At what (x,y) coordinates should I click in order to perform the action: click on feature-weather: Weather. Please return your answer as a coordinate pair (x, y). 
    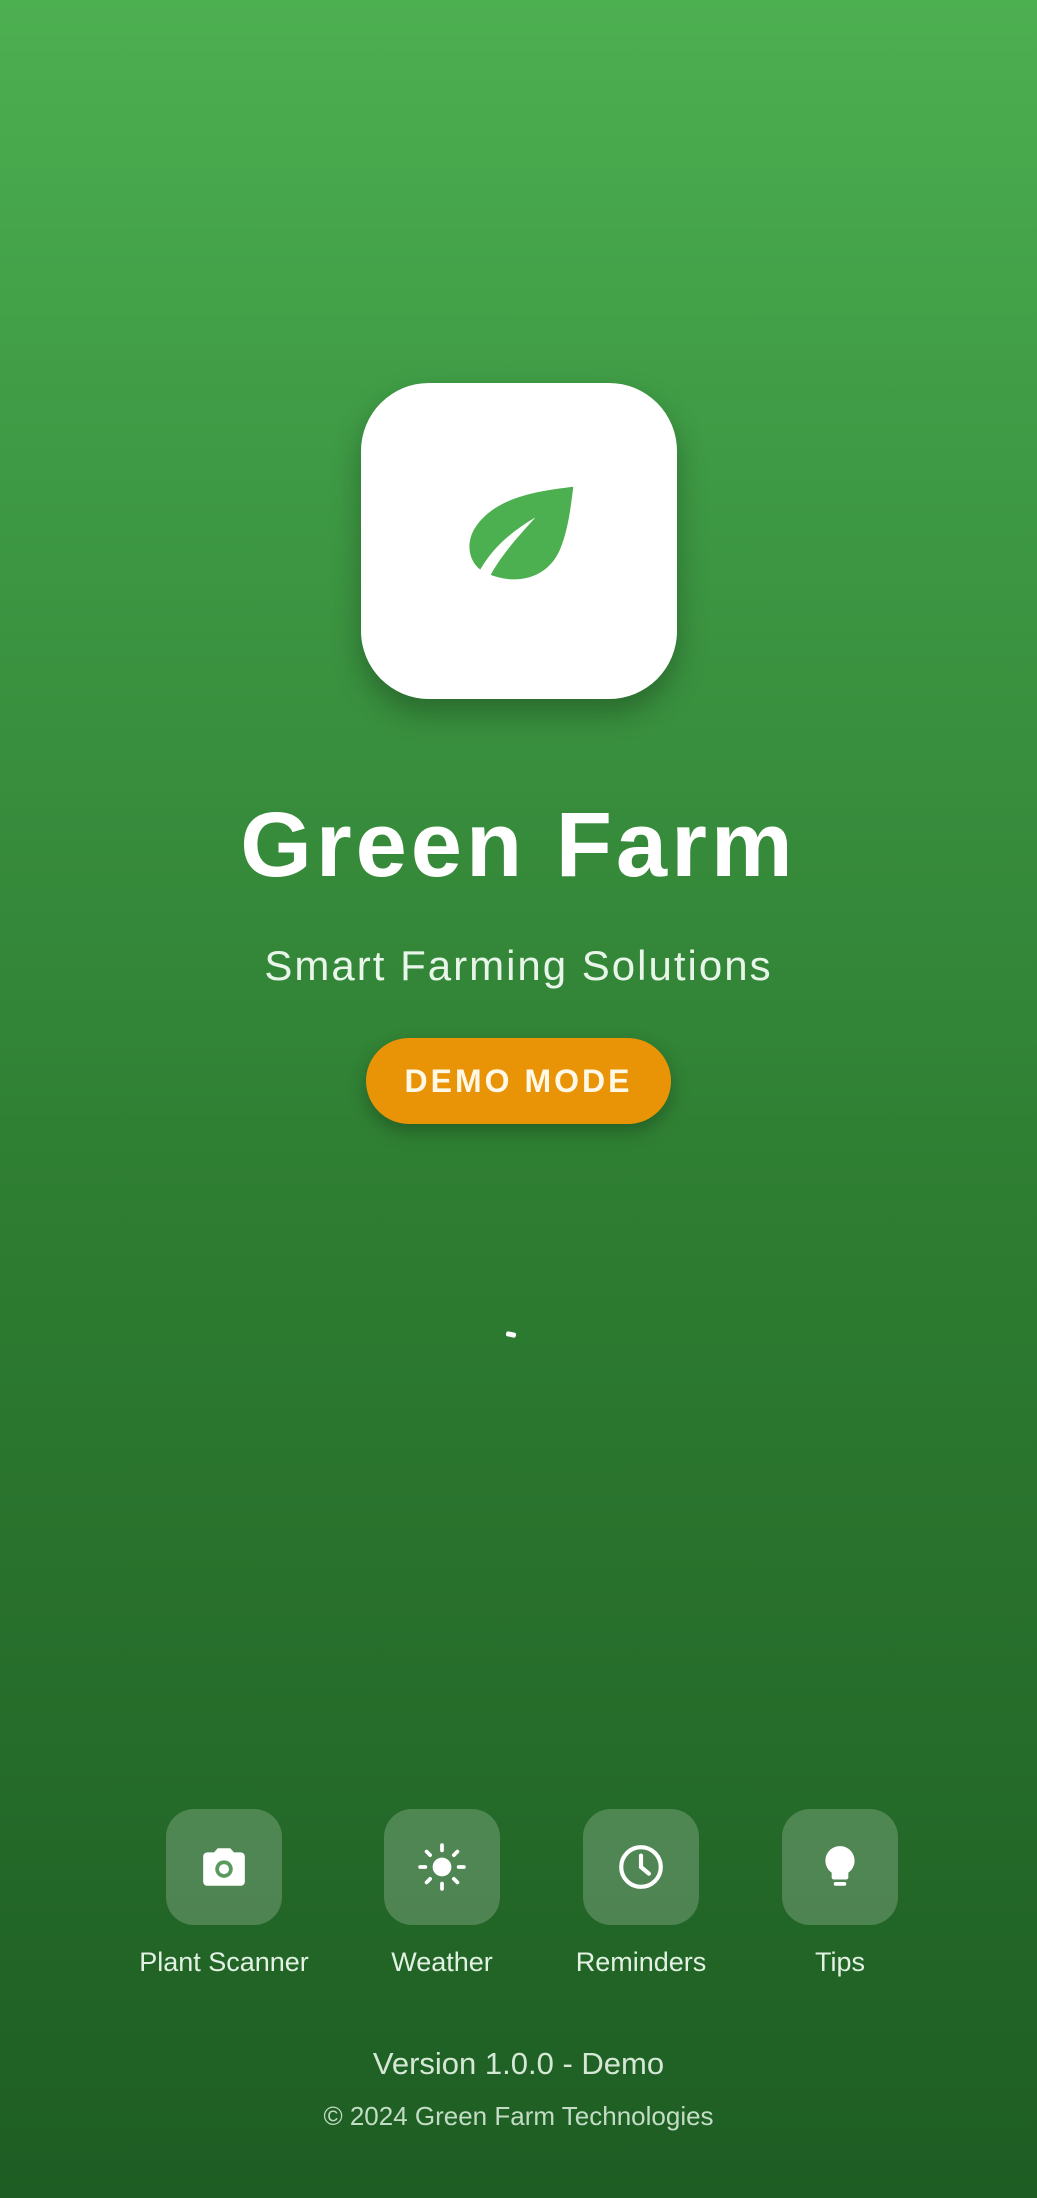
    Looking at the image, I should click on (442, 1894).